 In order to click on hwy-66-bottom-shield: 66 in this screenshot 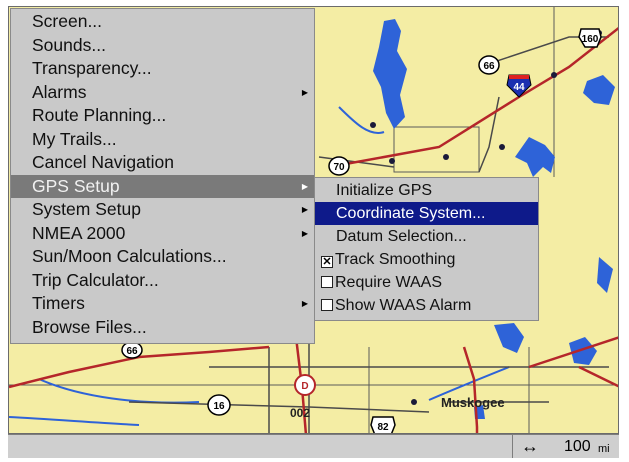, I will do `click(132, 350)`.